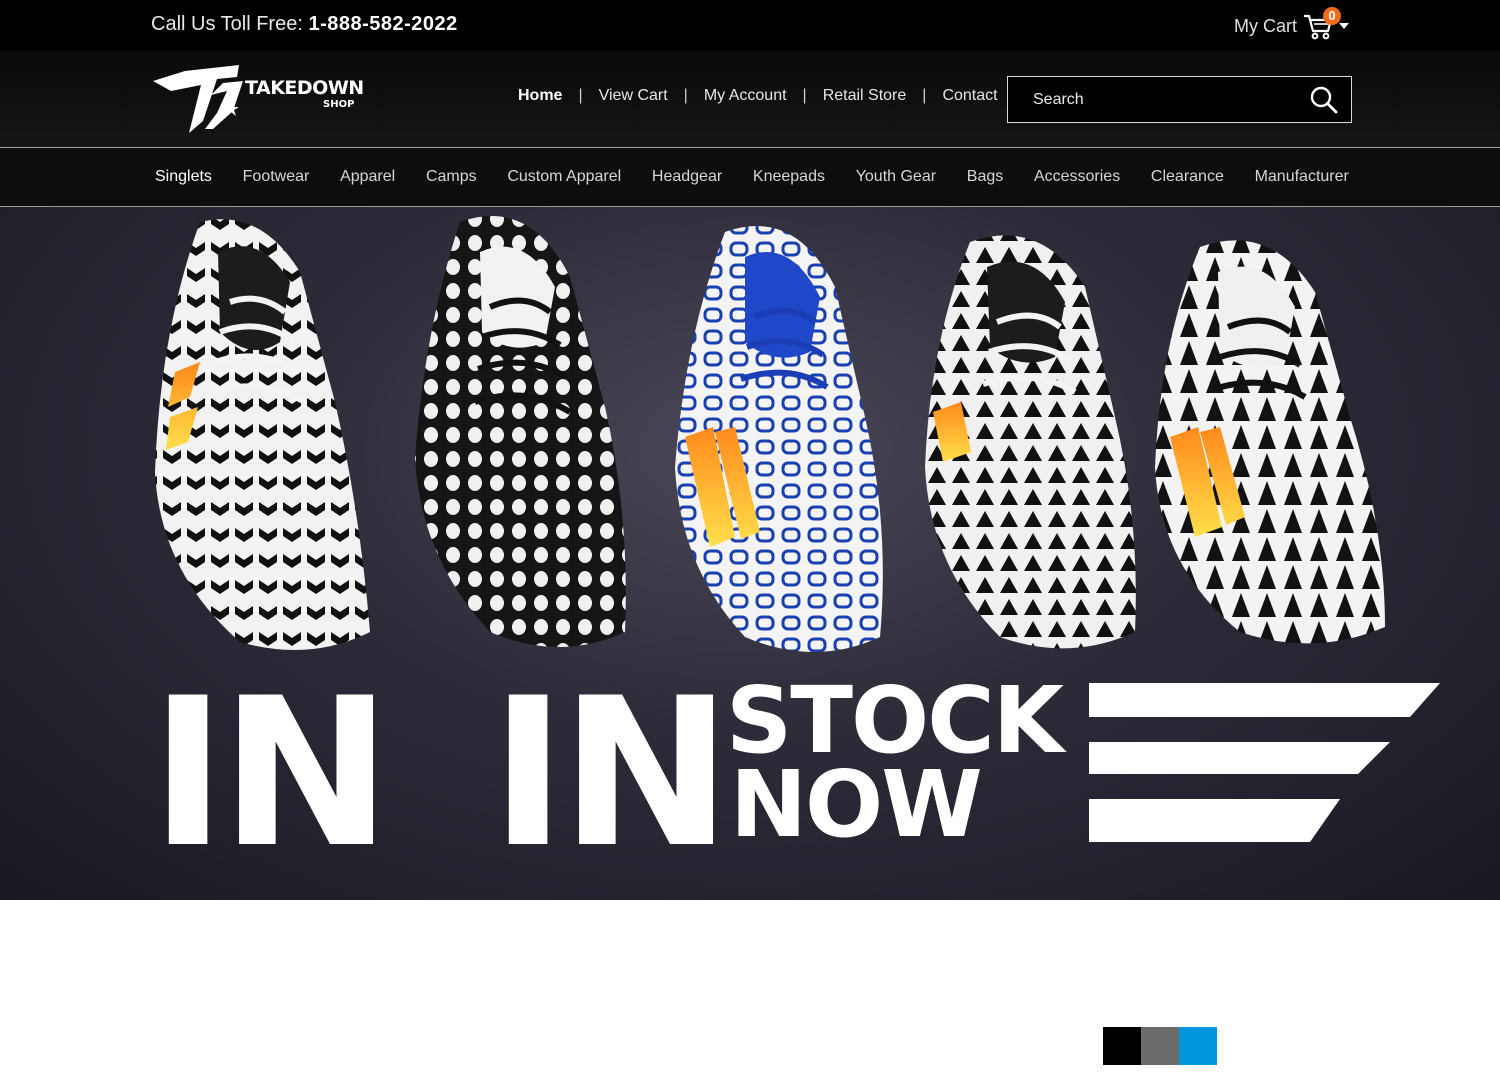 Image resolution: width=1500 pixels, height=1080 pixels. Describe the element at coordinates (451, 177) in the screenshot. I see `category-camps: Camps` at that location.